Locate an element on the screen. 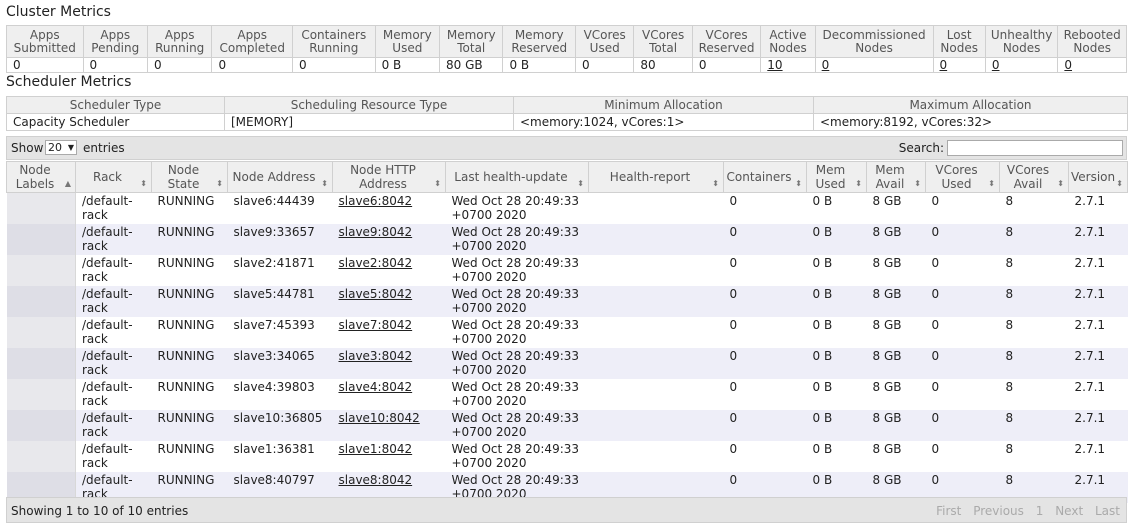 The image size is (1134, 532). node-http-address-cell: slave6:8042 is located at coordinates (389, 208).